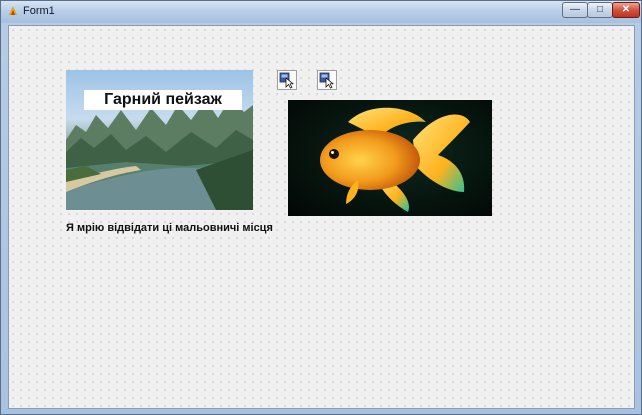  Describe the element at coordinates (626, 10) in the screenshot. I see `close-button: ✕` at that location.